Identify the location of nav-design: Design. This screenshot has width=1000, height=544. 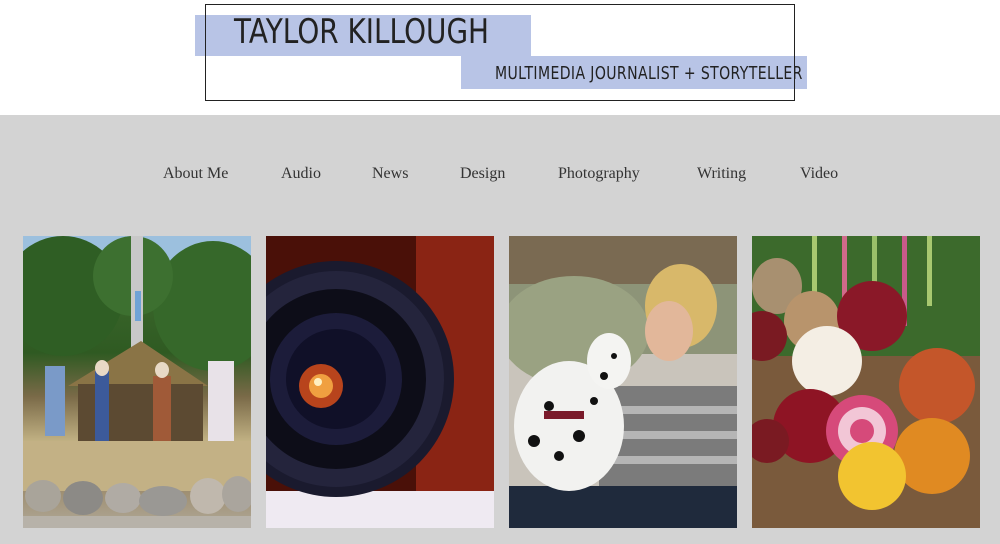
(482, 174).